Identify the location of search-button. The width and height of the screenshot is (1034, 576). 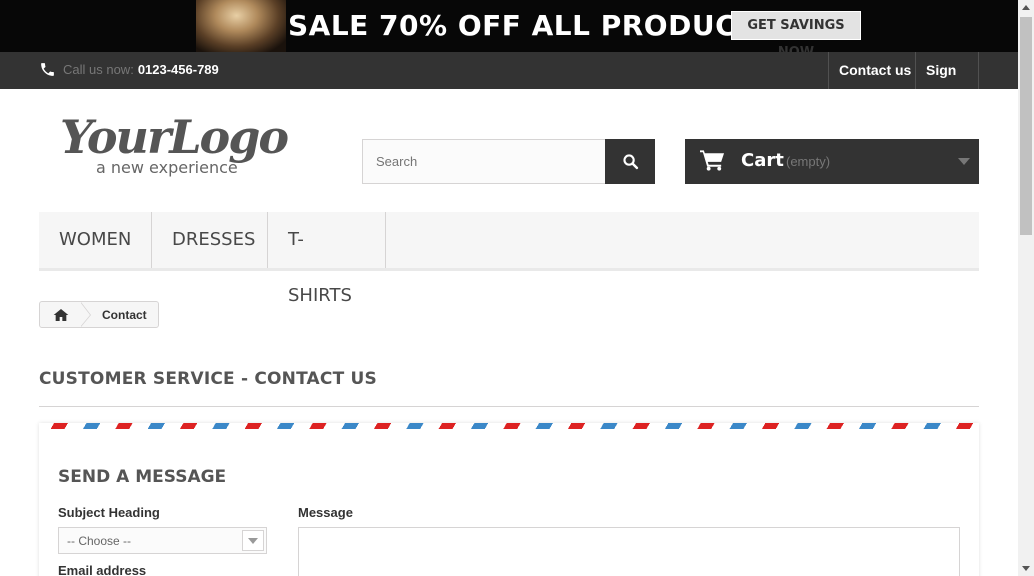
(630, 161).